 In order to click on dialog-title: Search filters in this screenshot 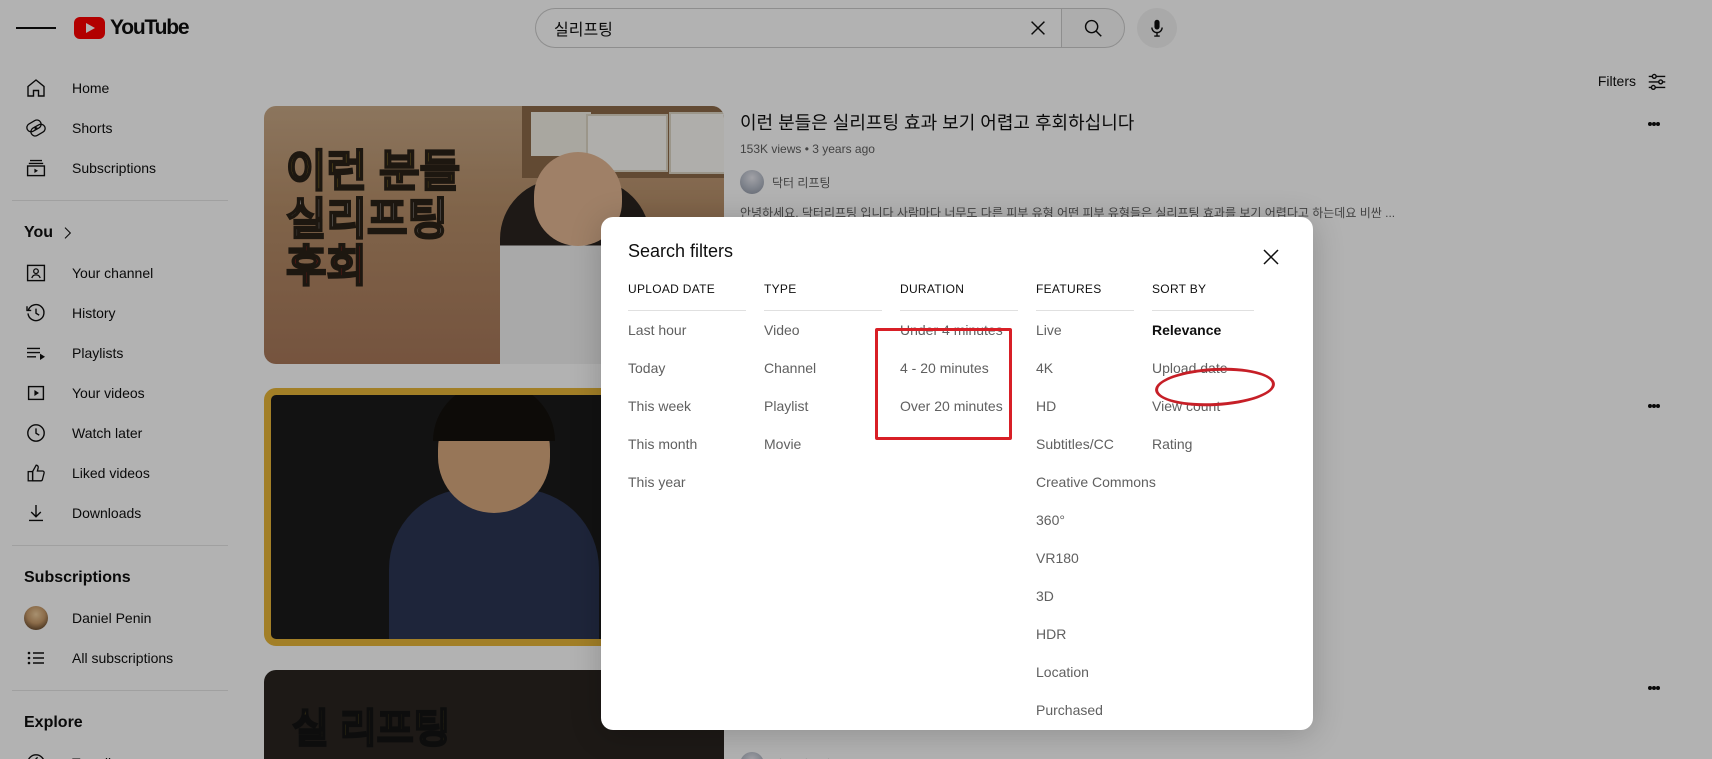, I will do `click(681, 251)`.